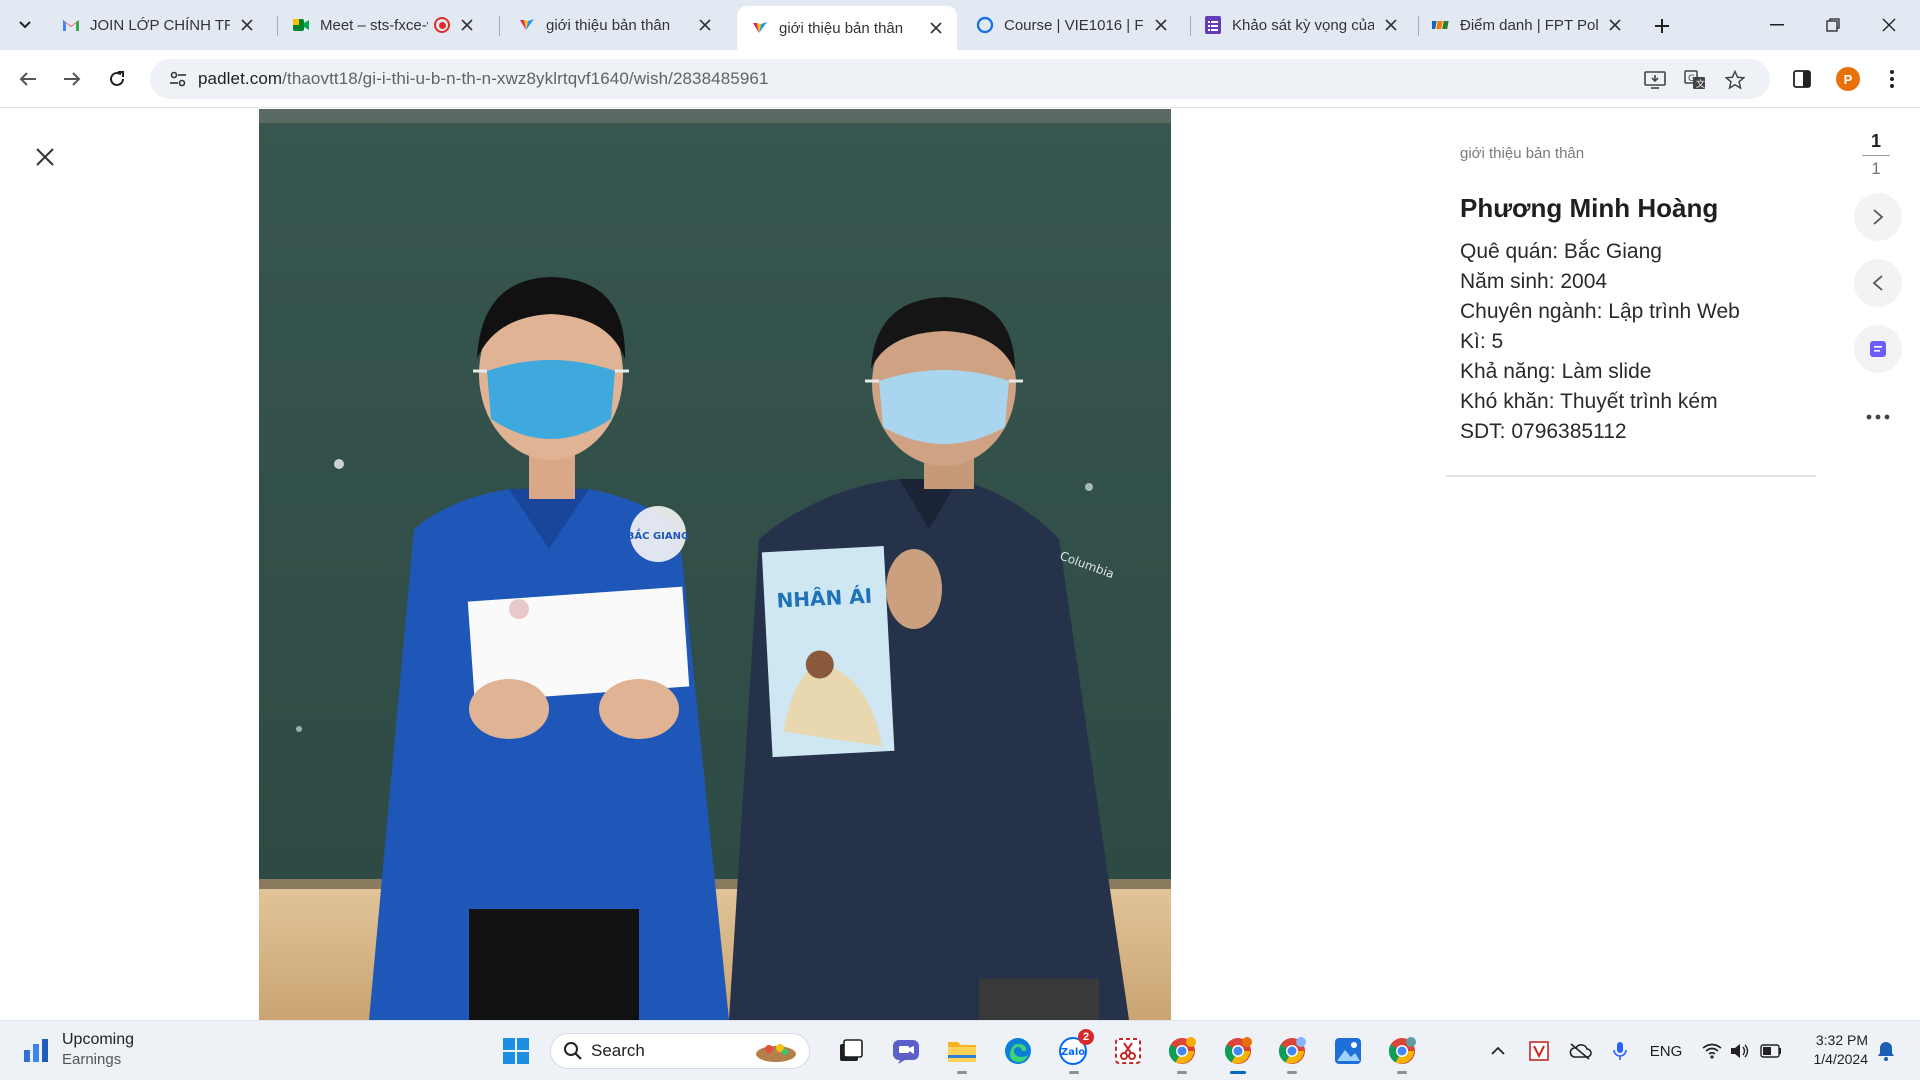  Describe the element at coordinates (158, 25) in the screenshot. I see `tab-gmail: JOIN LỚP CHÍNH TRỊ` at that location.